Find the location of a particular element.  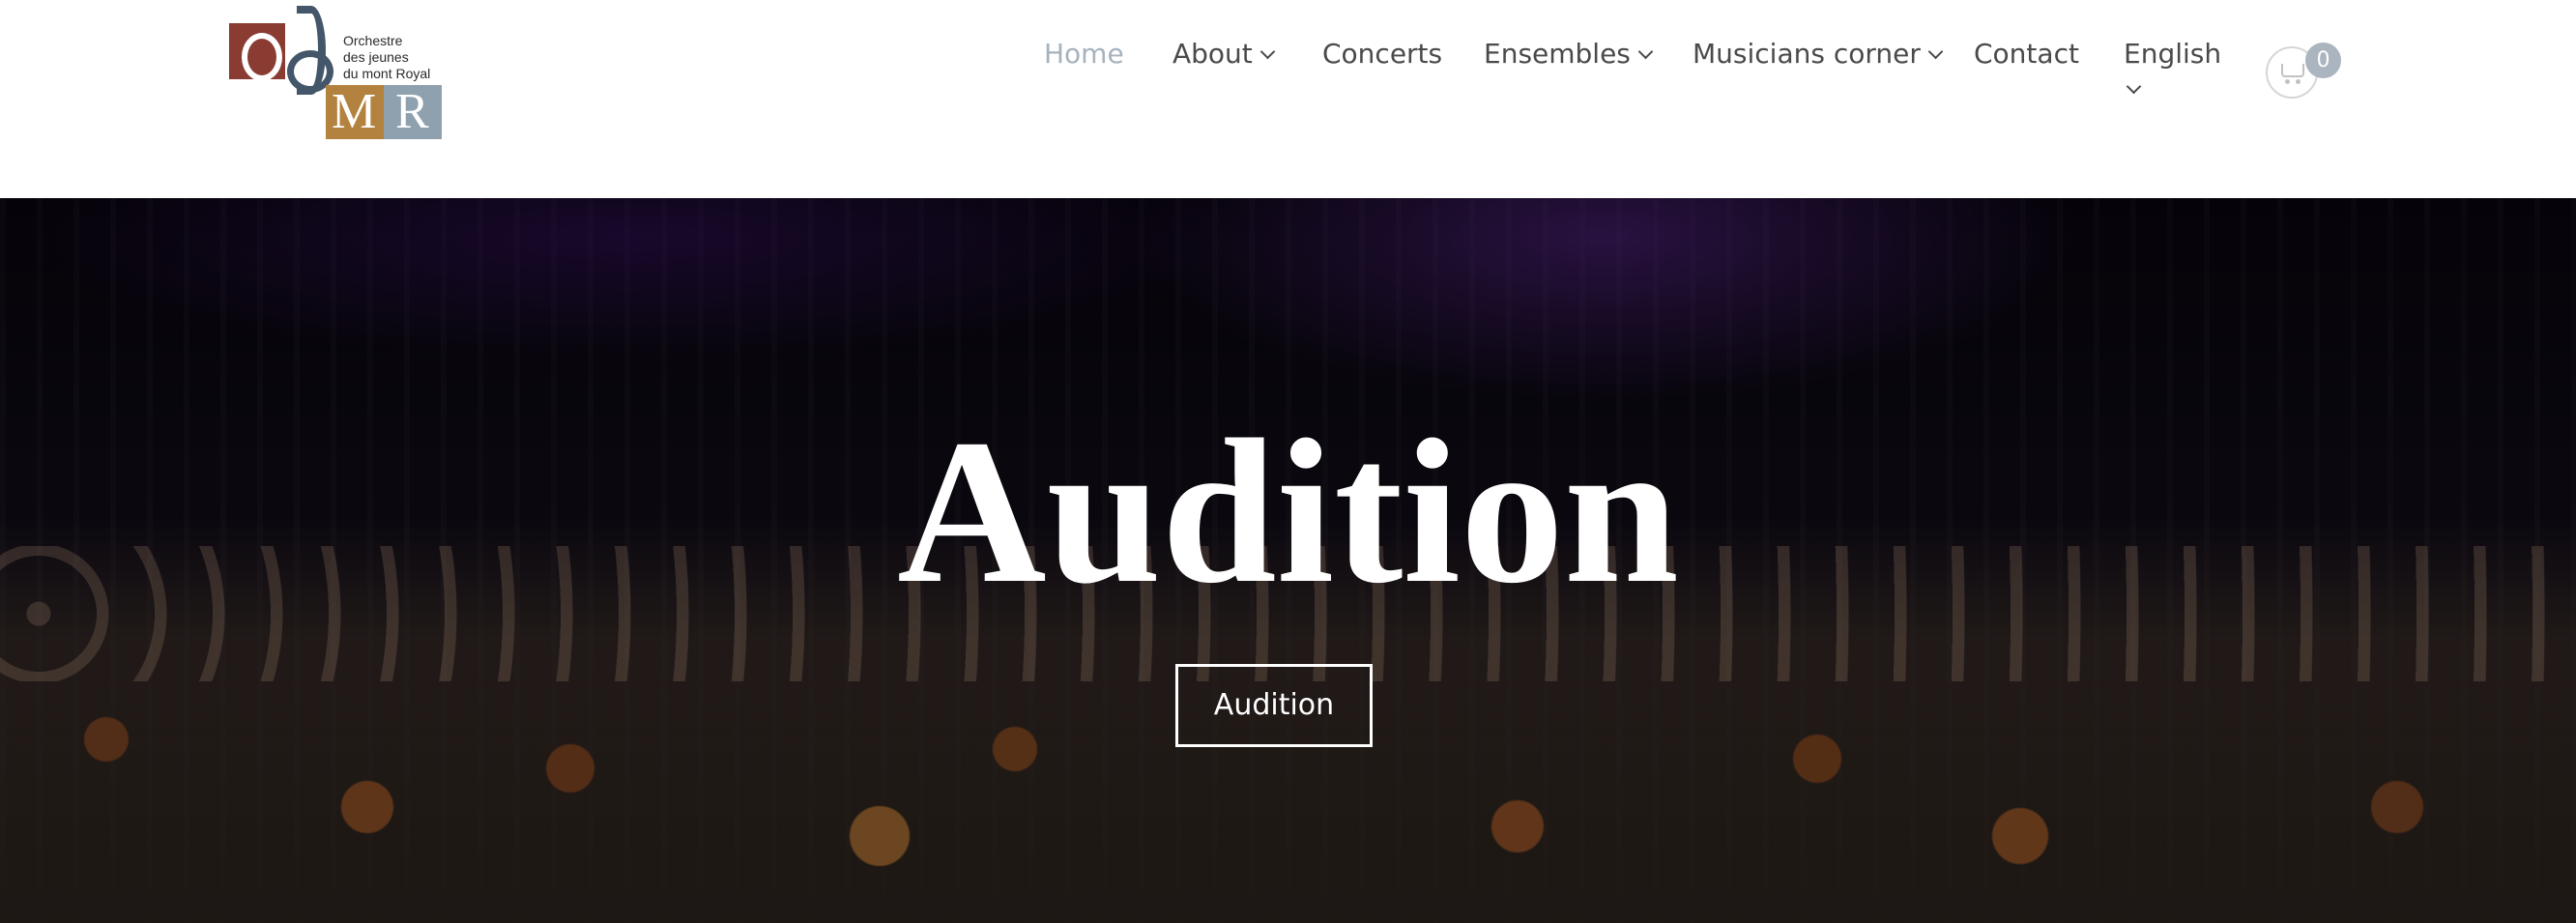

logo-mark-r is located at coordinates (413, 112).